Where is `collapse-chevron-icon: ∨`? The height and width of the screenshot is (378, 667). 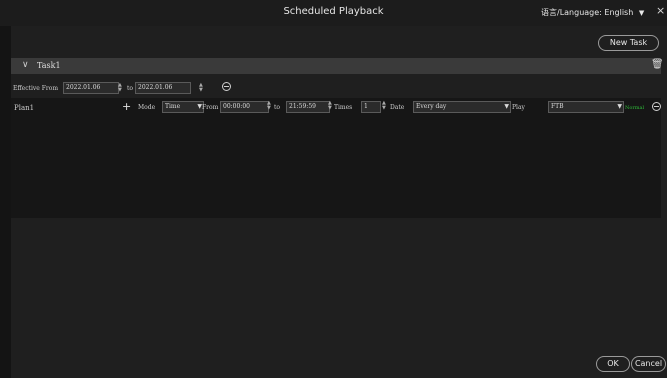 collapse-chevron-icon: ∨ is located at coordinates (25, 65).